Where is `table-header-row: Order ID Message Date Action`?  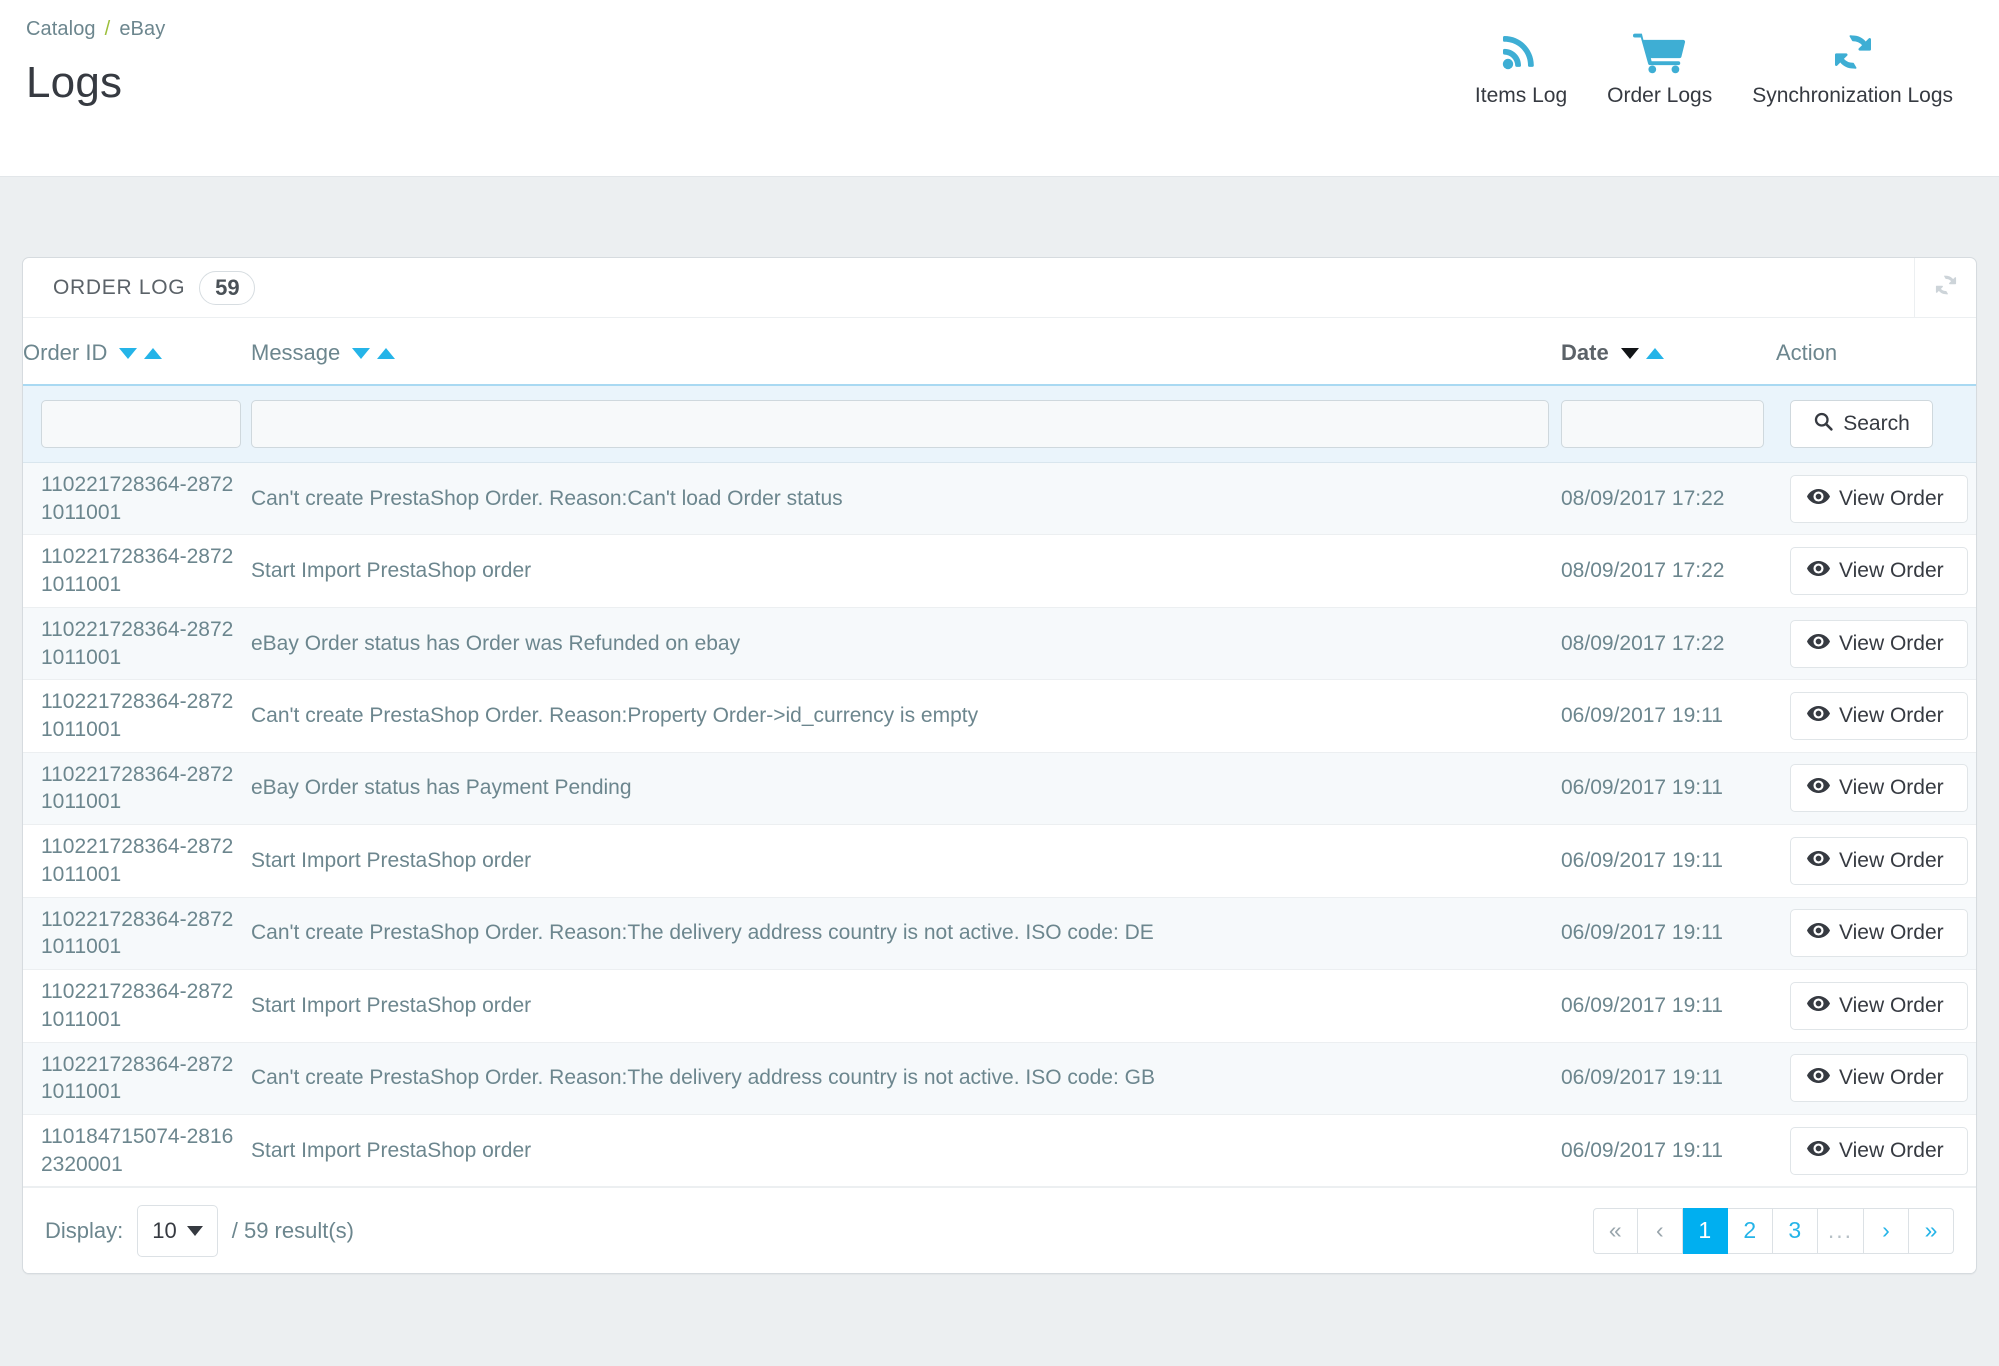 table-header-row: Order ID Message Date Action is located at coordinates (999, 351).